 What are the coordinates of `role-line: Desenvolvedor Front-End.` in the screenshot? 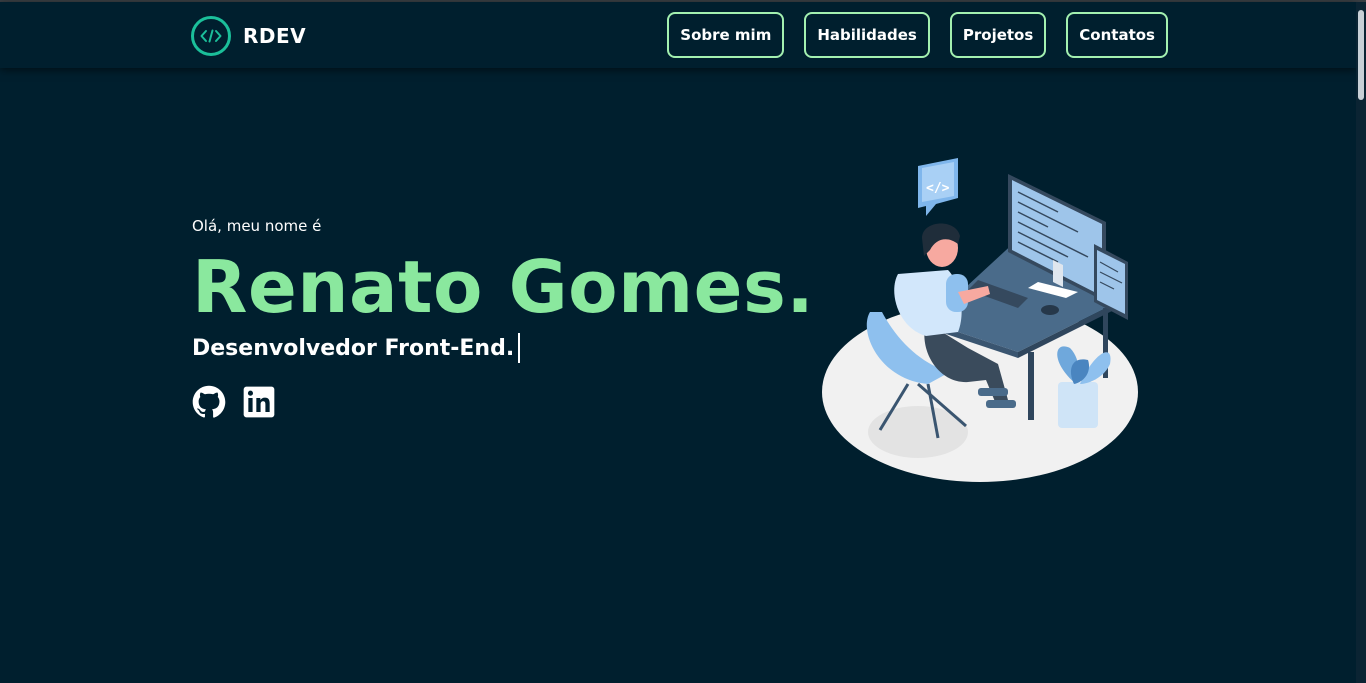 It's located at (503, 348).